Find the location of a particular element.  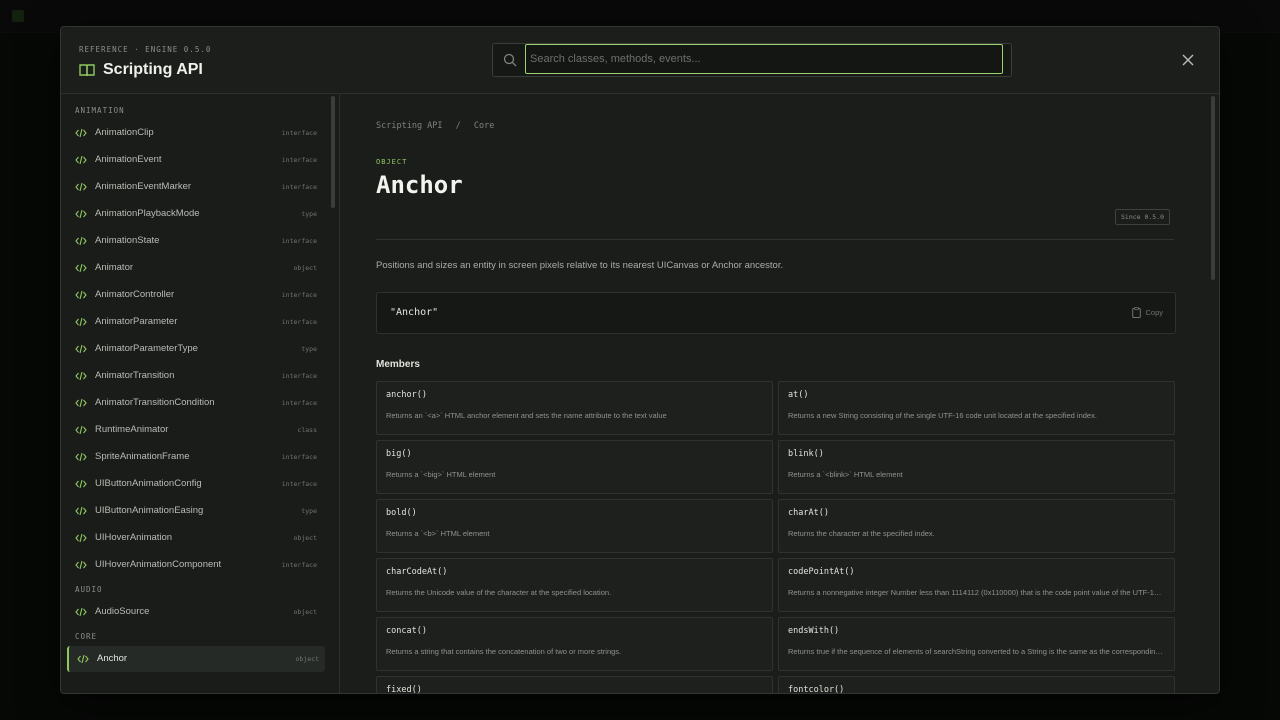

sidebar-item: UIHoverAnimation object is located at coordinates (195, 538).